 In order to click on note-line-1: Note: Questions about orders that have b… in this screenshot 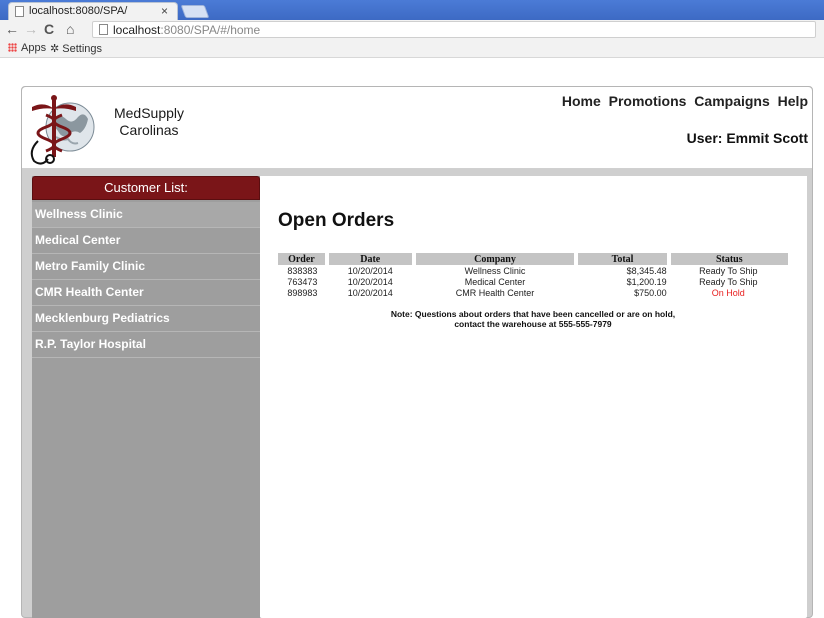, I will do `click(533, 314)`.